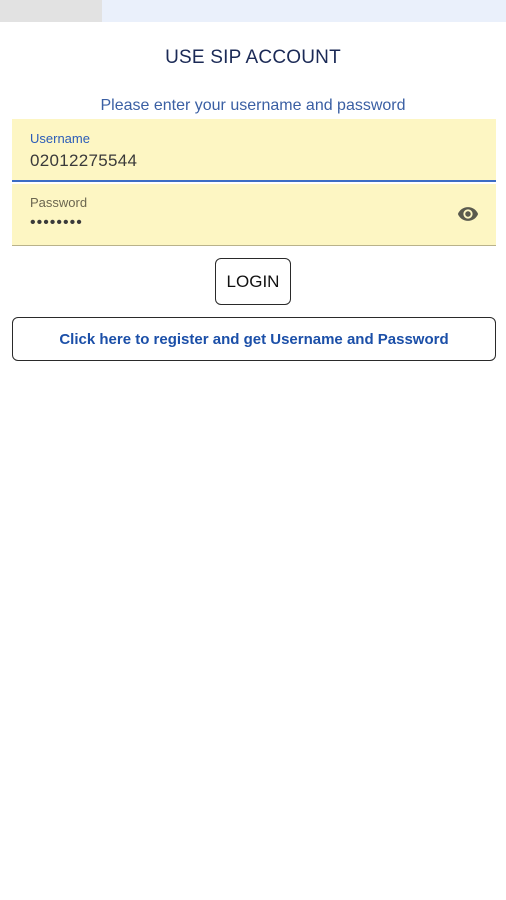 This screenshot has width=506, height=900. What do you see at coordinates (253, 105) in the screenshot?
I see `instructions-text: Please enter your username and password` at bounding box center [253, 105].